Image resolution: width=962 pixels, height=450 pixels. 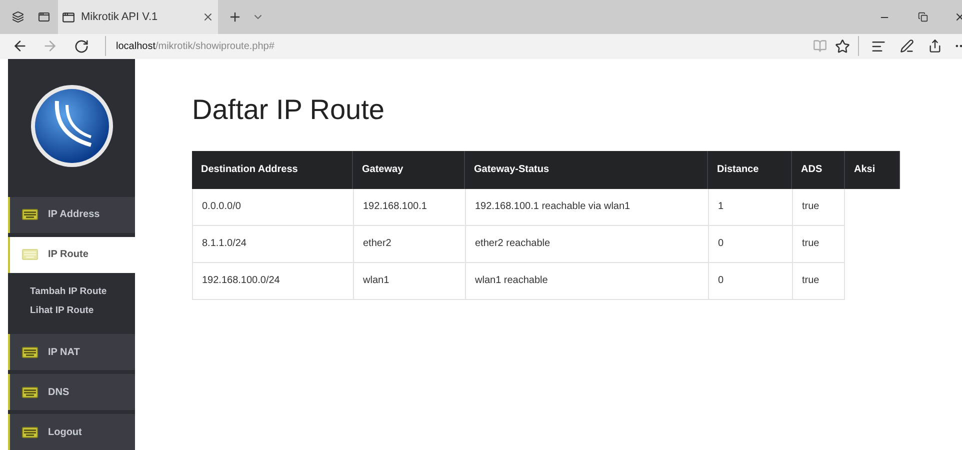 I want to click on restore-icon, so click(x=923, y=17).